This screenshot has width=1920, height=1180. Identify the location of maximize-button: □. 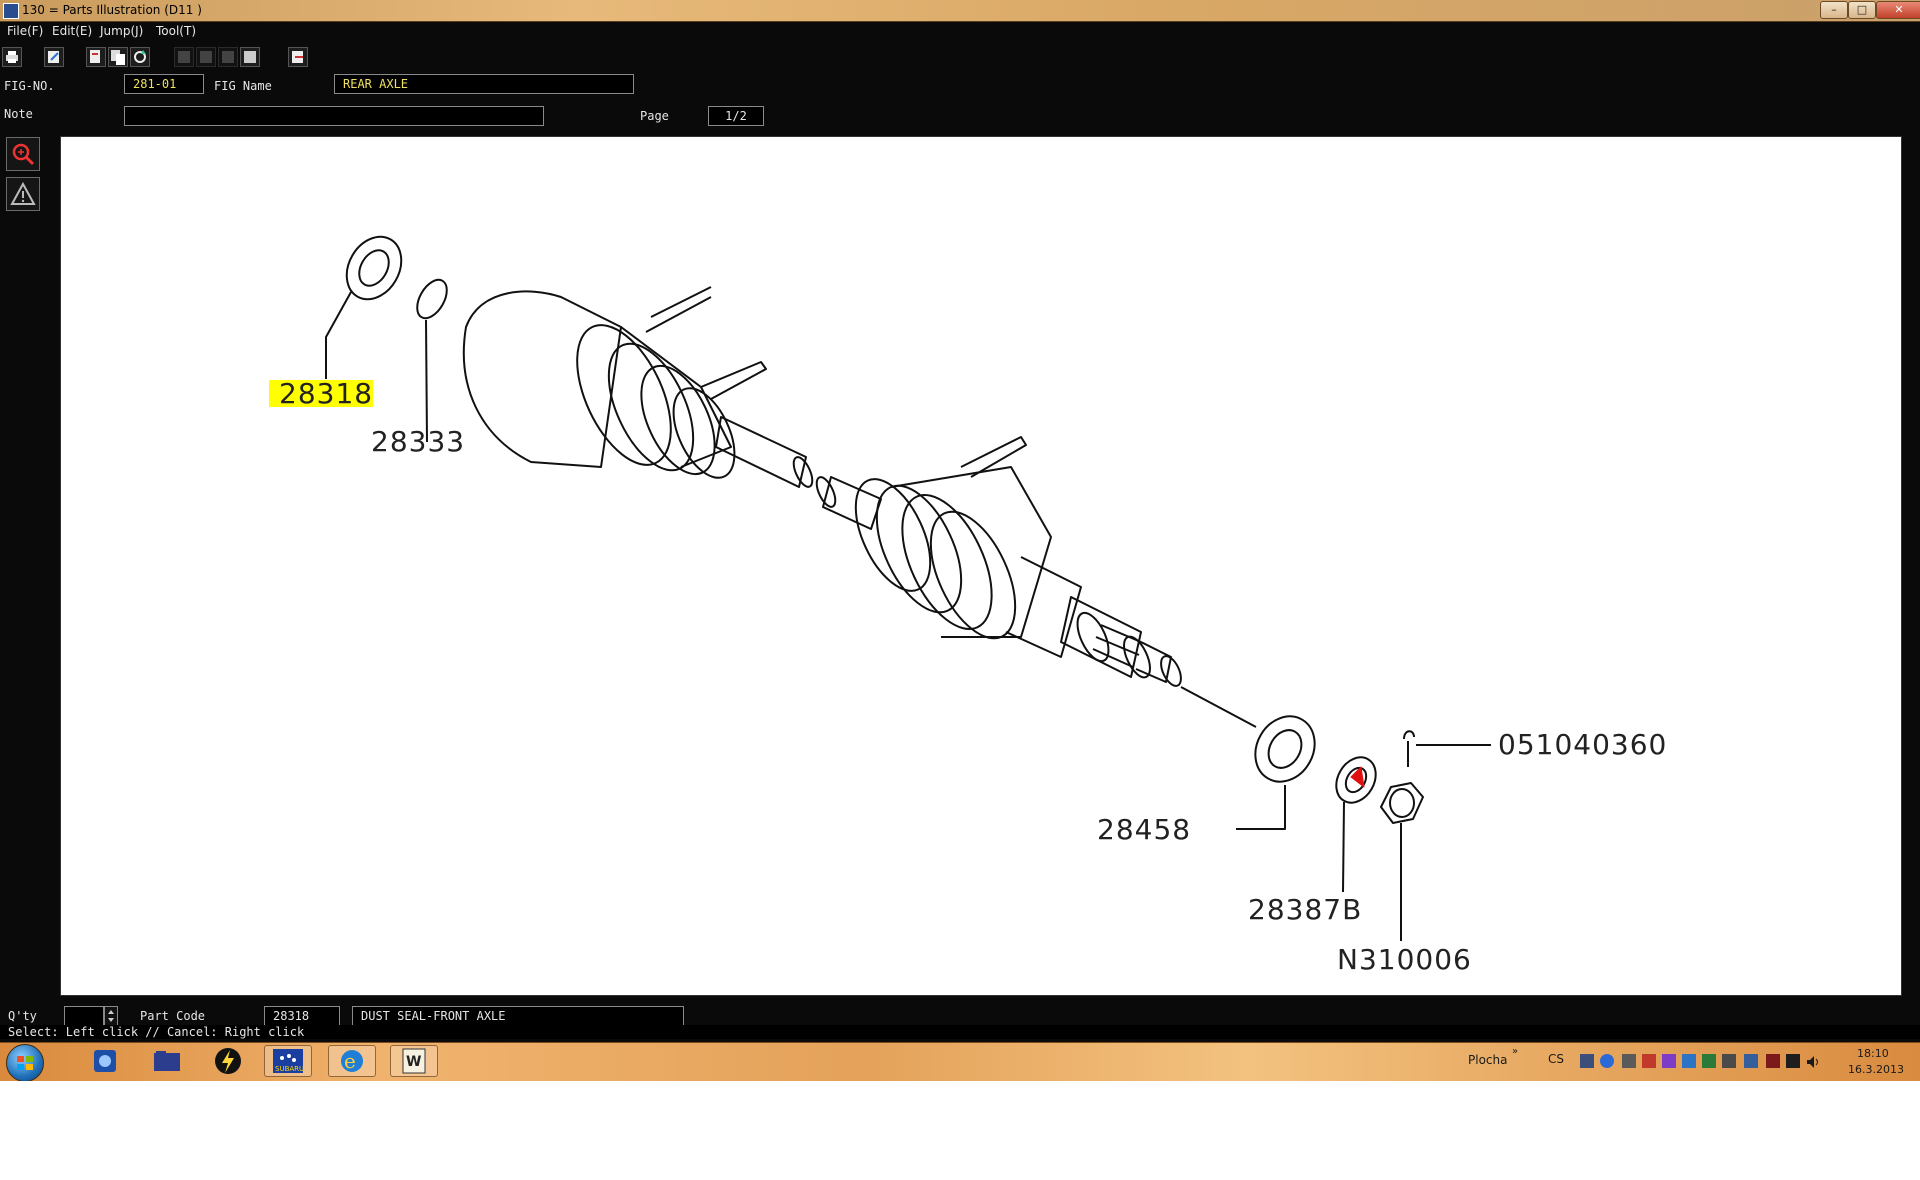
(1862, 10).